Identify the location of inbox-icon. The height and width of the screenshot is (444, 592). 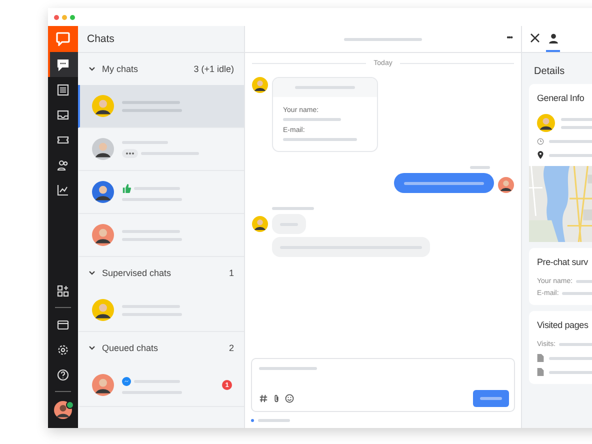
(63, 114).